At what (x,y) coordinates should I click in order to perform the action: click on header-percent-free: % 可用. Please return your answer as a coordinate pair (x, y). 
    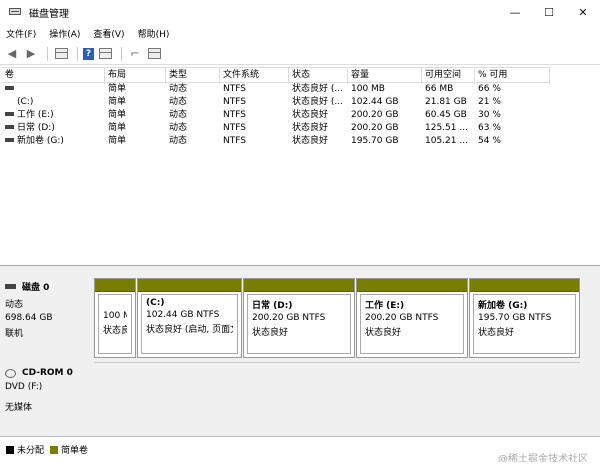
    Looking at the image, I should click on (512, 76).